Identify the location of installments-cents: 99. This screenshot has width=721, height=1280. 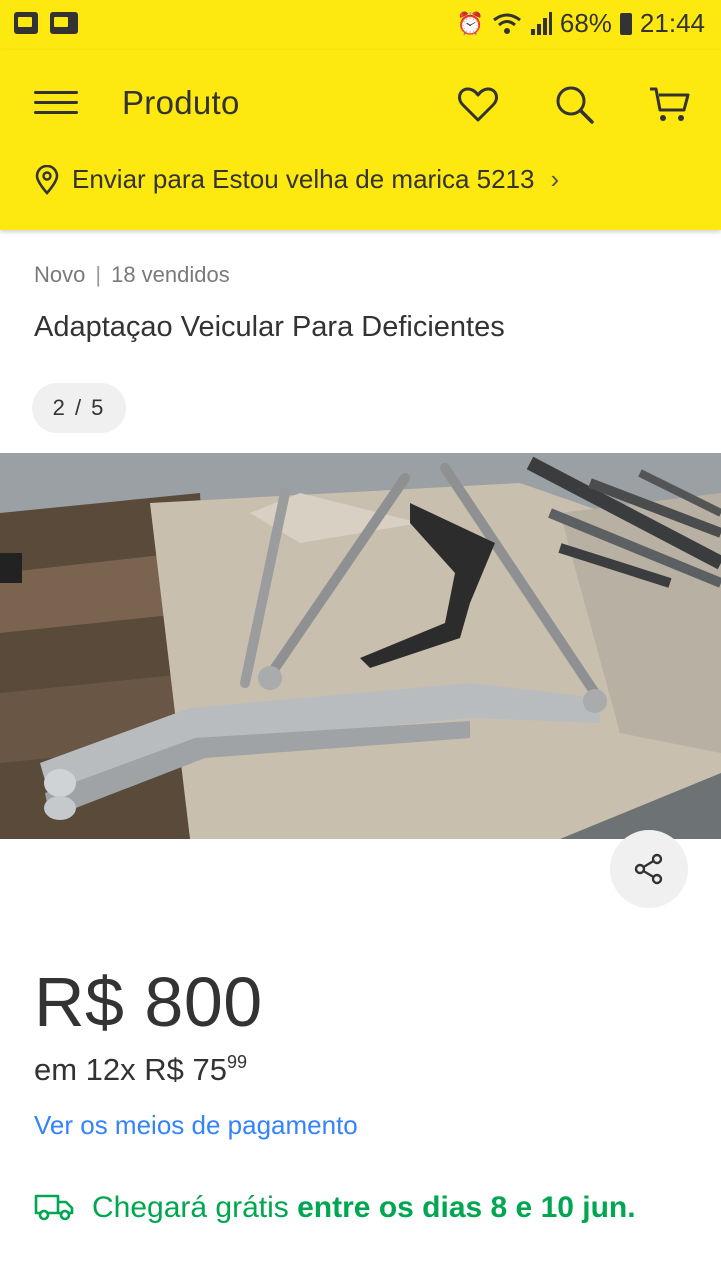
(237, 1062).